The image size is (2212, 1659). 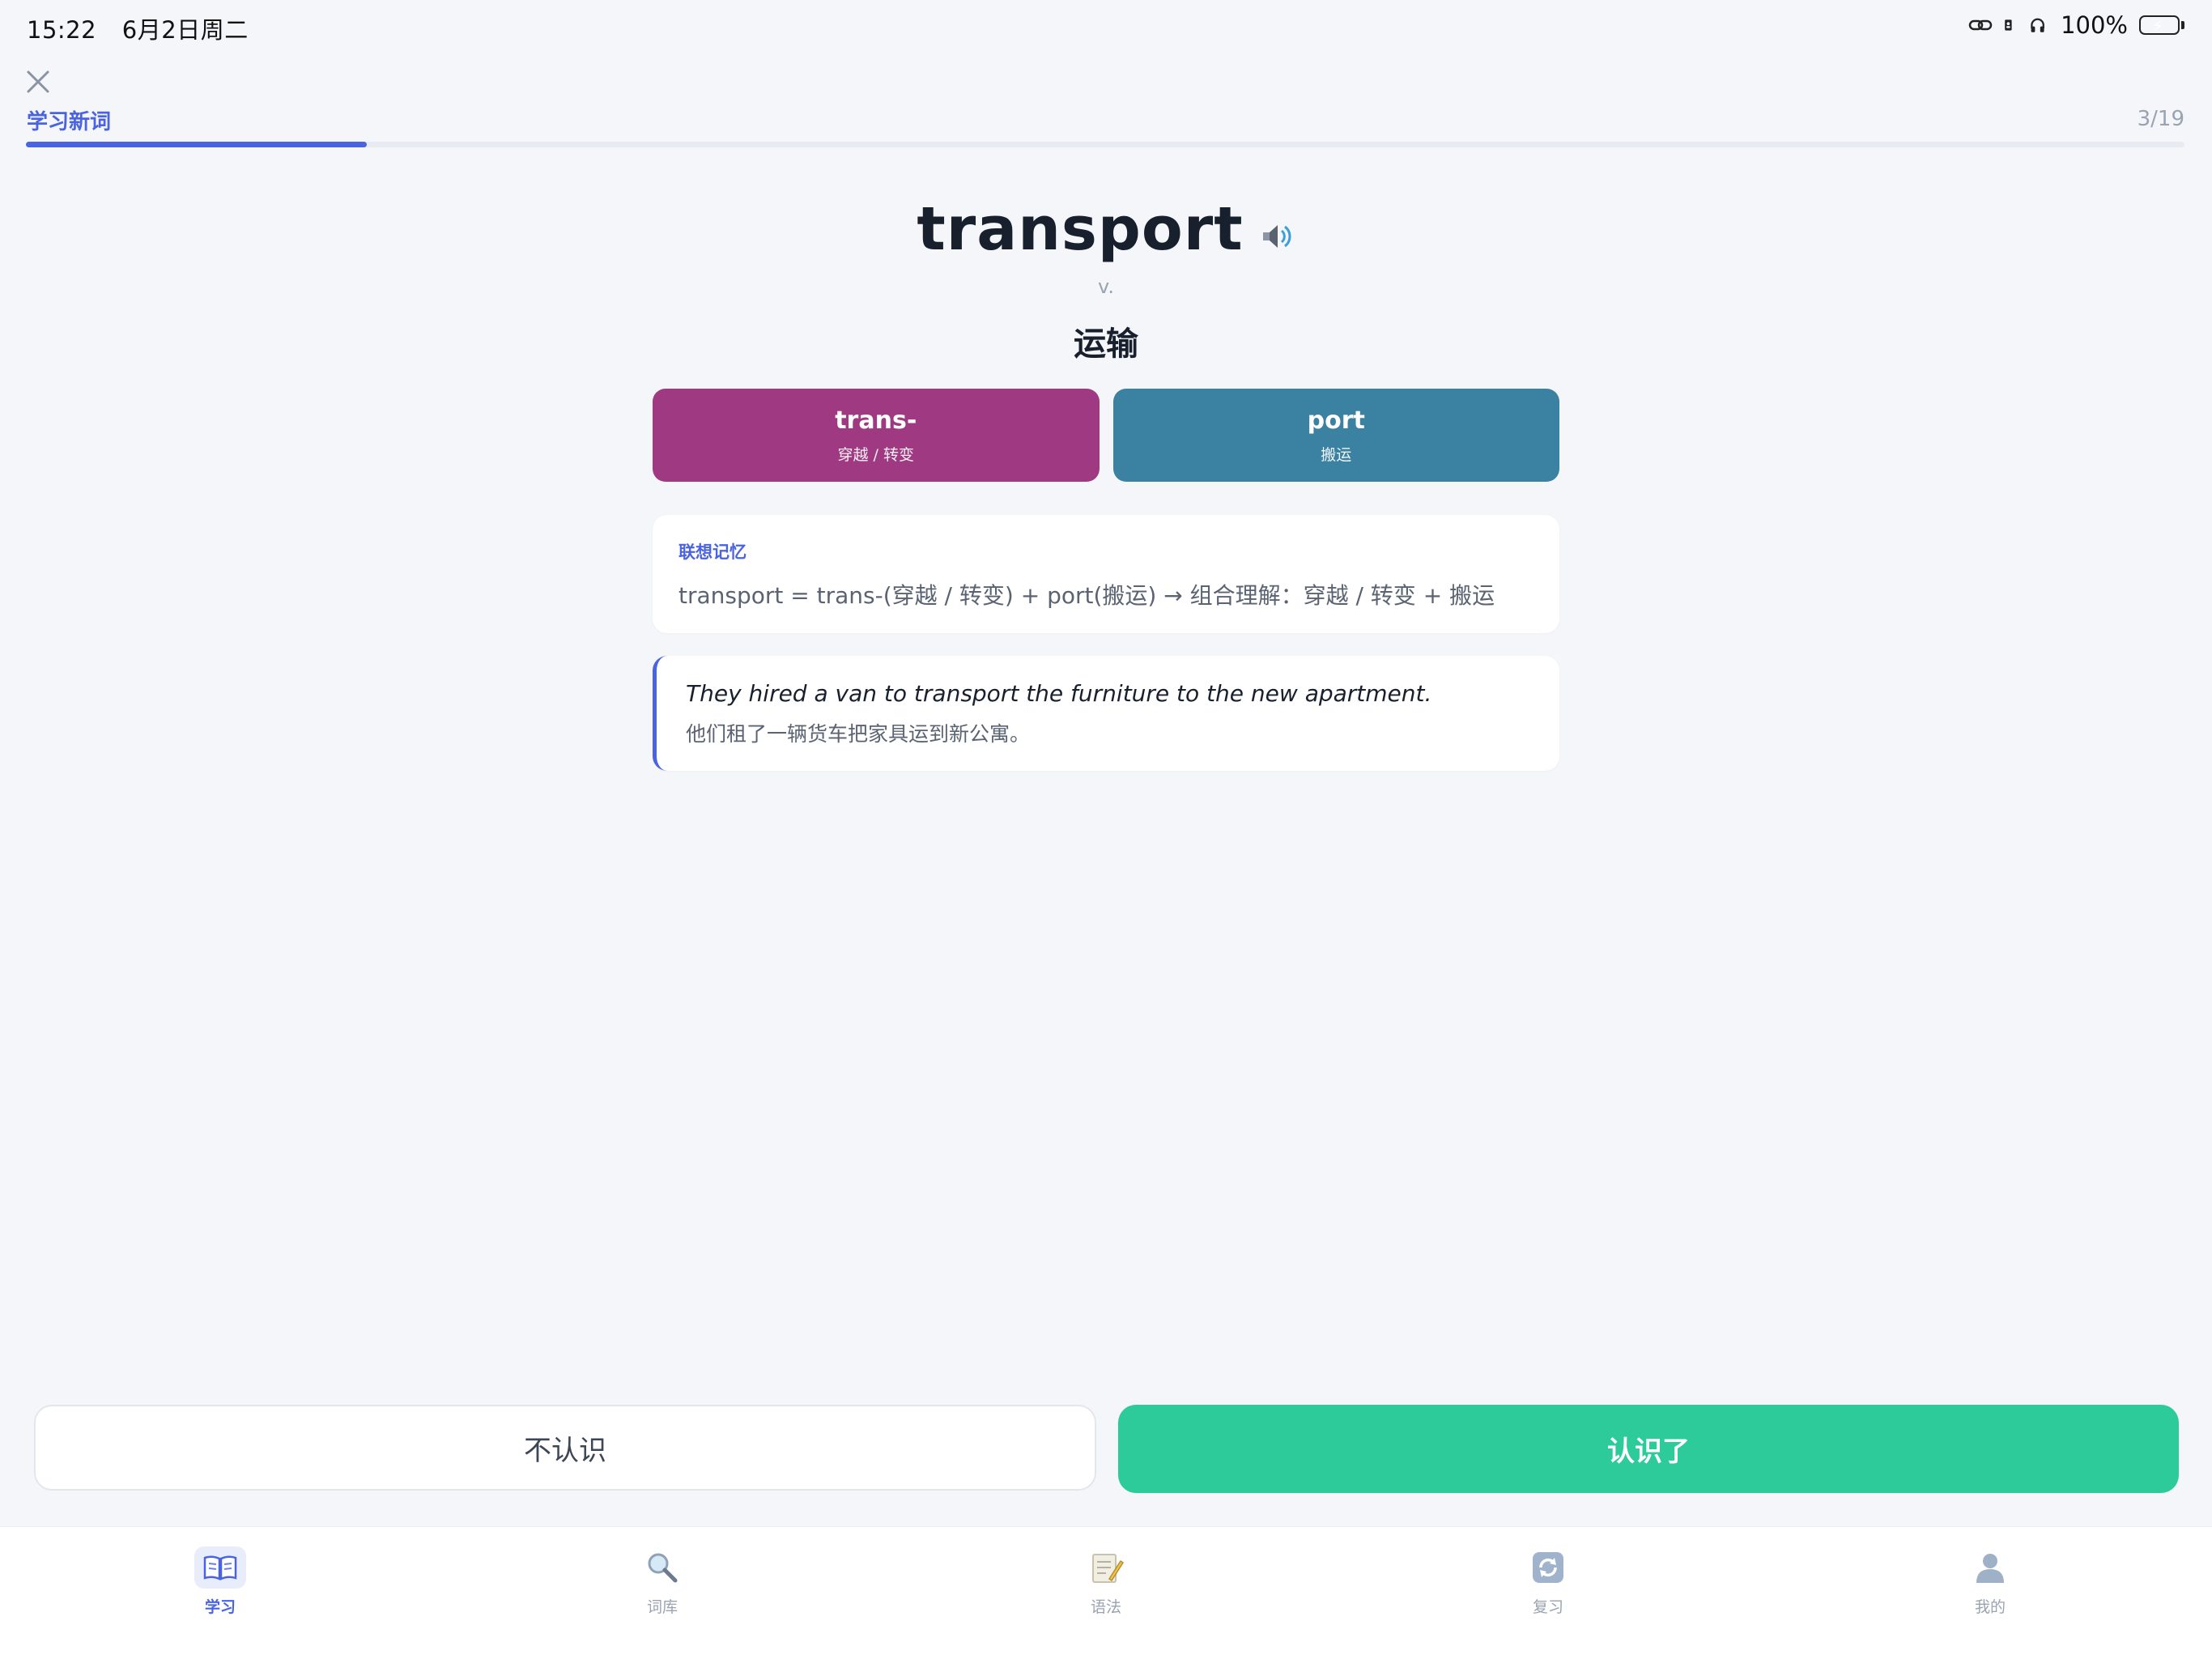 What do you see at coordinates (38, 82) in the screenshot?
I see `close-icon` at bounding box center [38, 82].